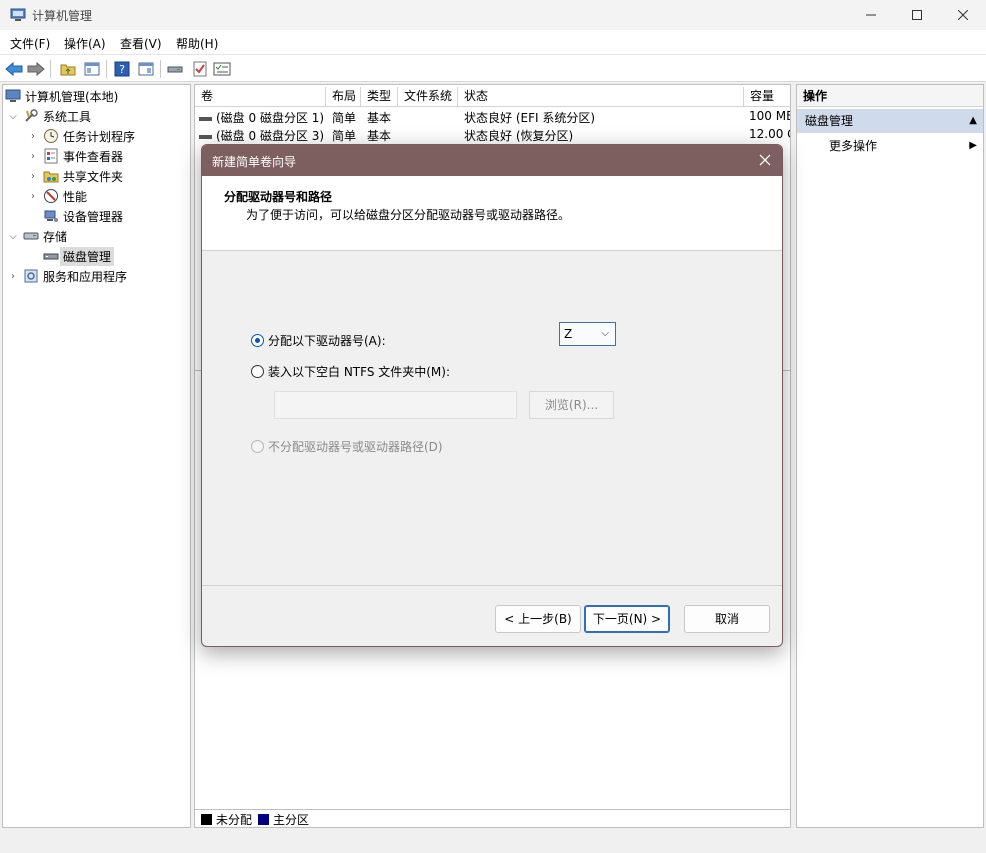  Describe the element at coordinates (51, 216) in the screenshot. I see `device-manager-icon` at that location.